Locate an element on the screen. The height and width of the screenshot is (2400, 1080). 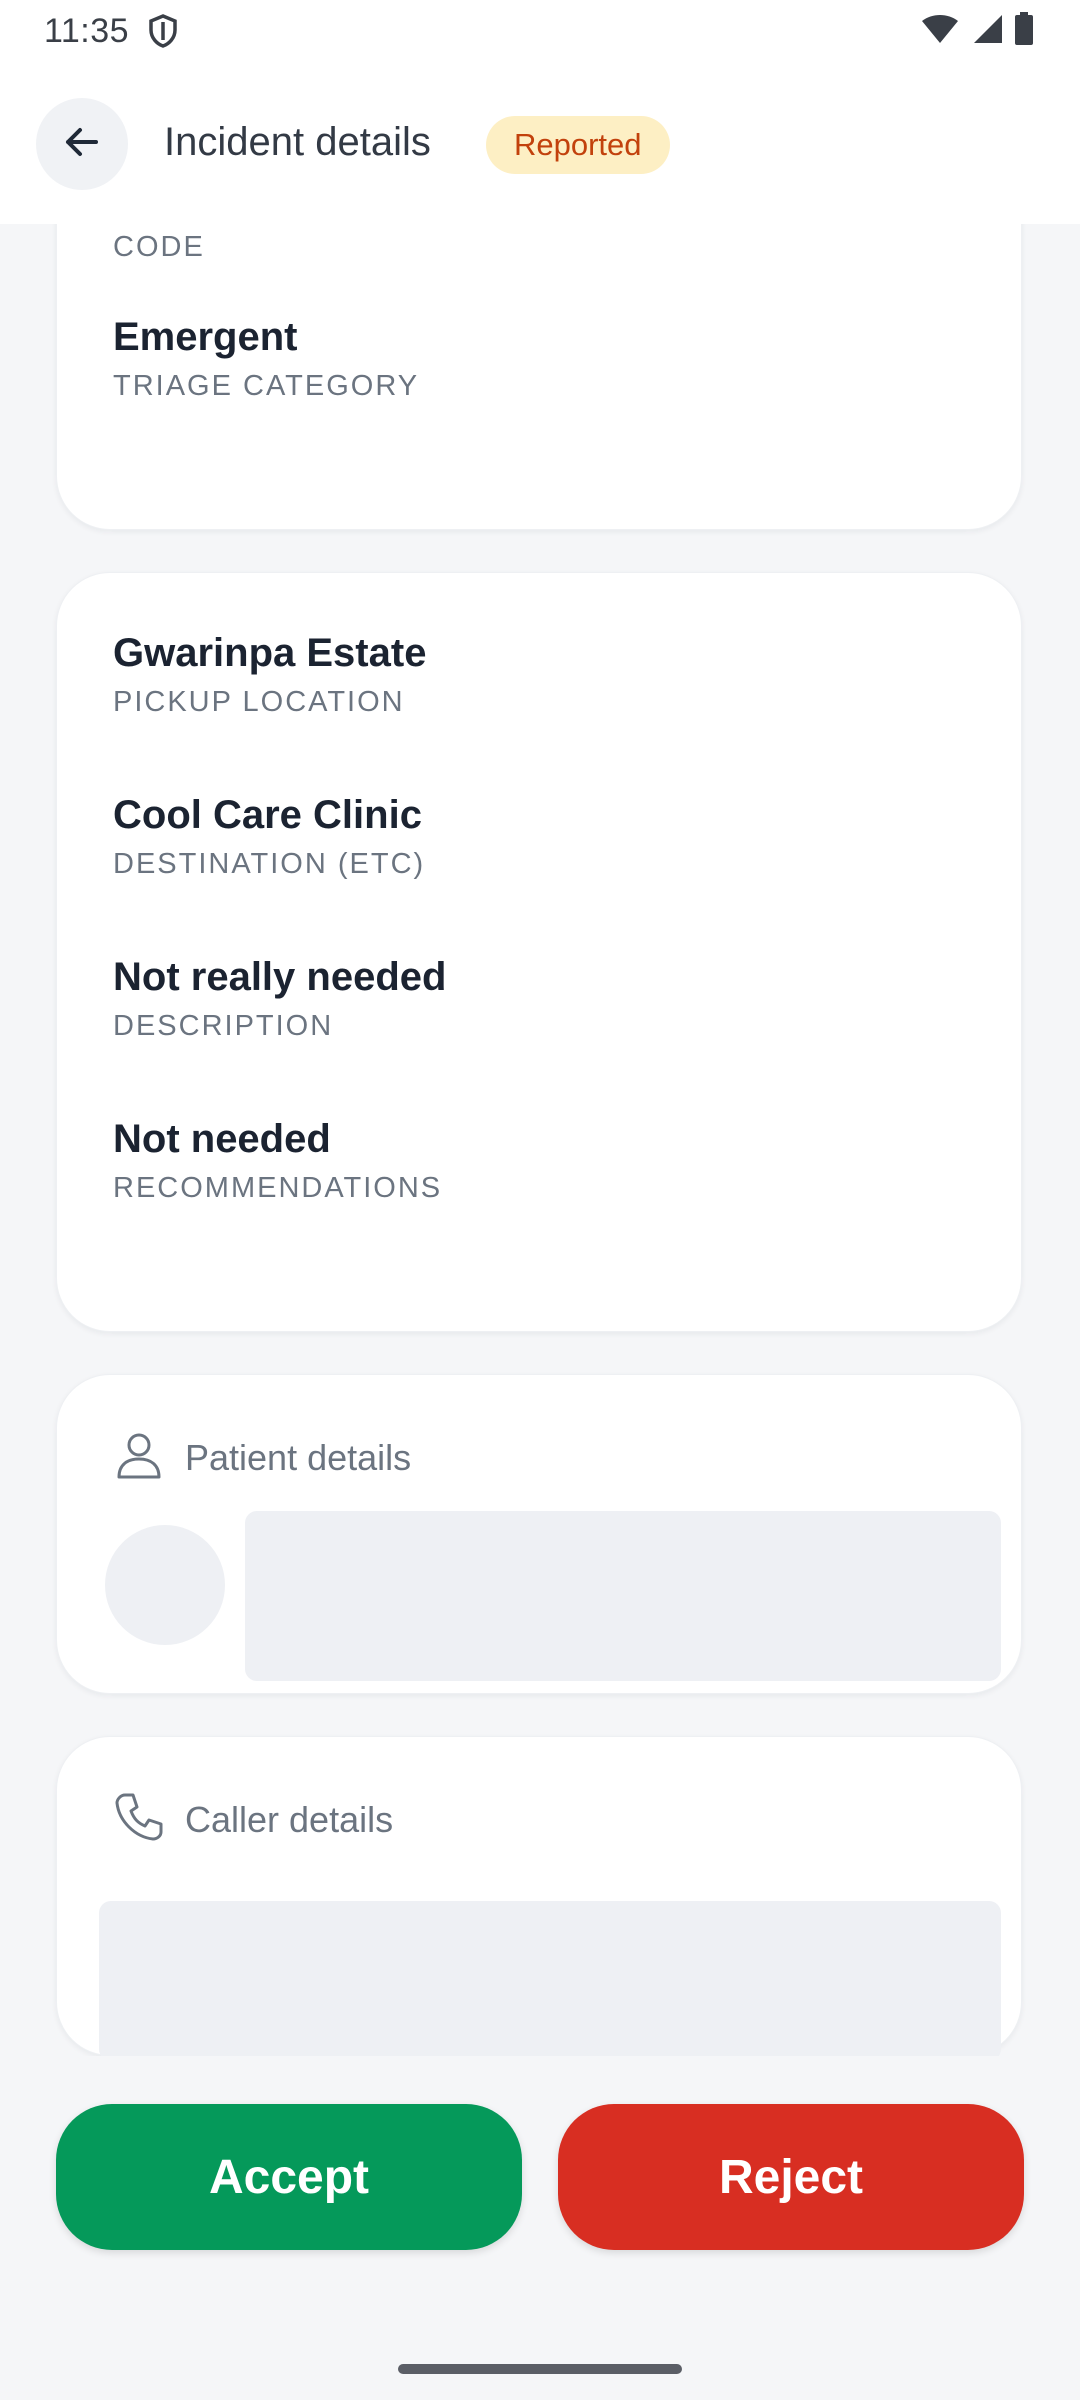
wifi-icon is located at coordinates (940, 31).